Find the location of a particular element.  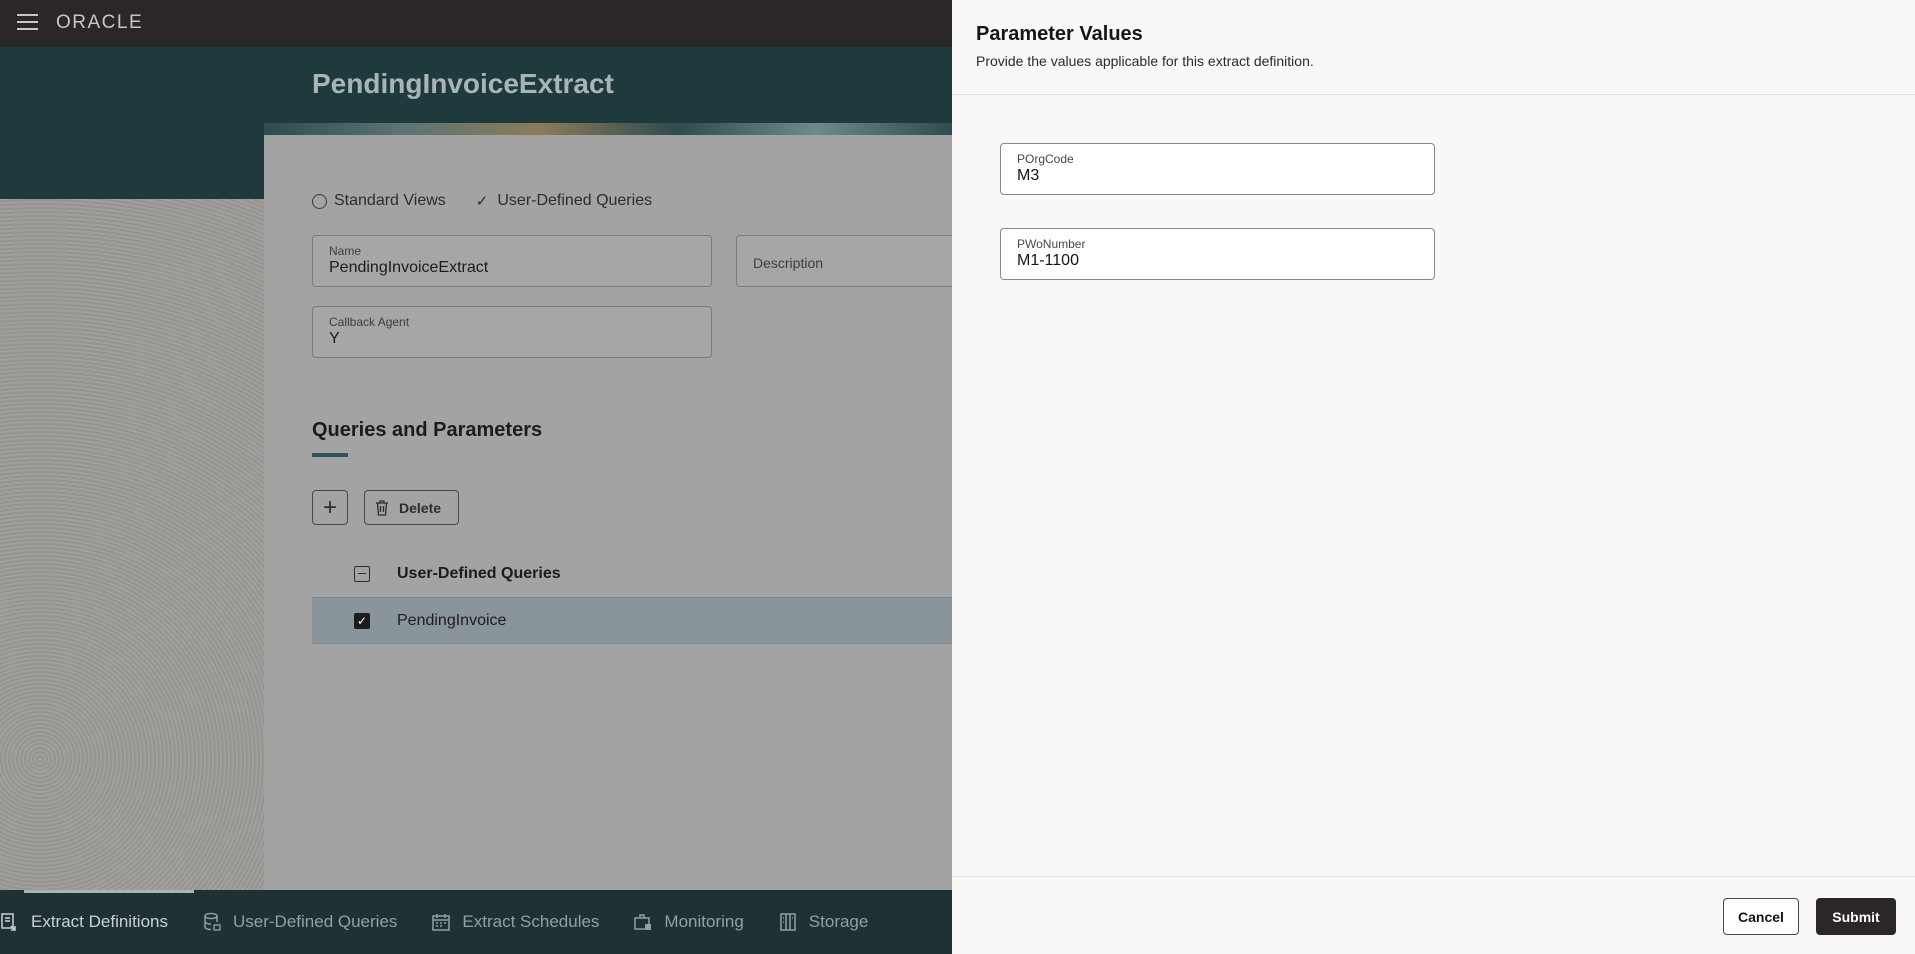

background-pattern is located at coordinates (132, 544).